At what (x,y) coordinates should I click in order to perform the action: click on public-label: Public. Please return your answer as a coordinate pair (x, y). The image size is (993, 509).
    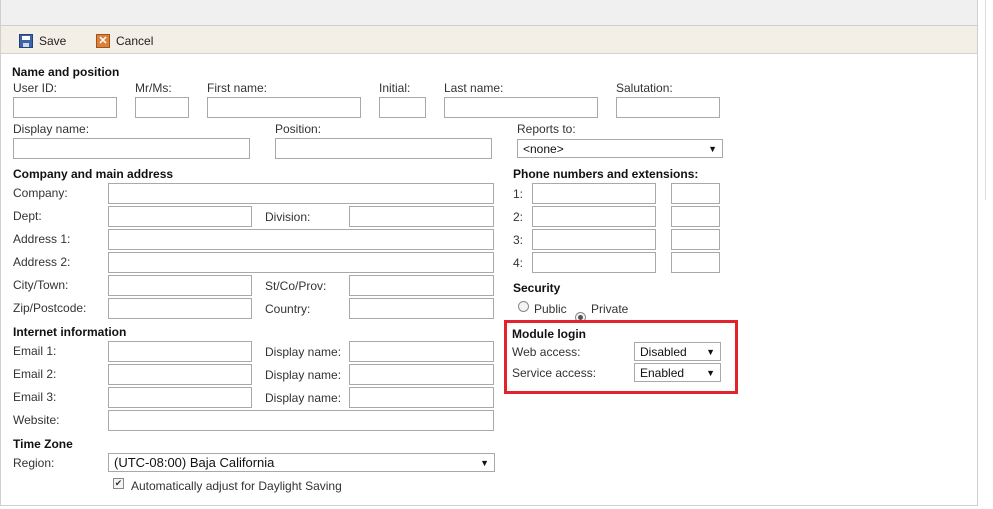
    Looking at the image, I should click on (550, 309).